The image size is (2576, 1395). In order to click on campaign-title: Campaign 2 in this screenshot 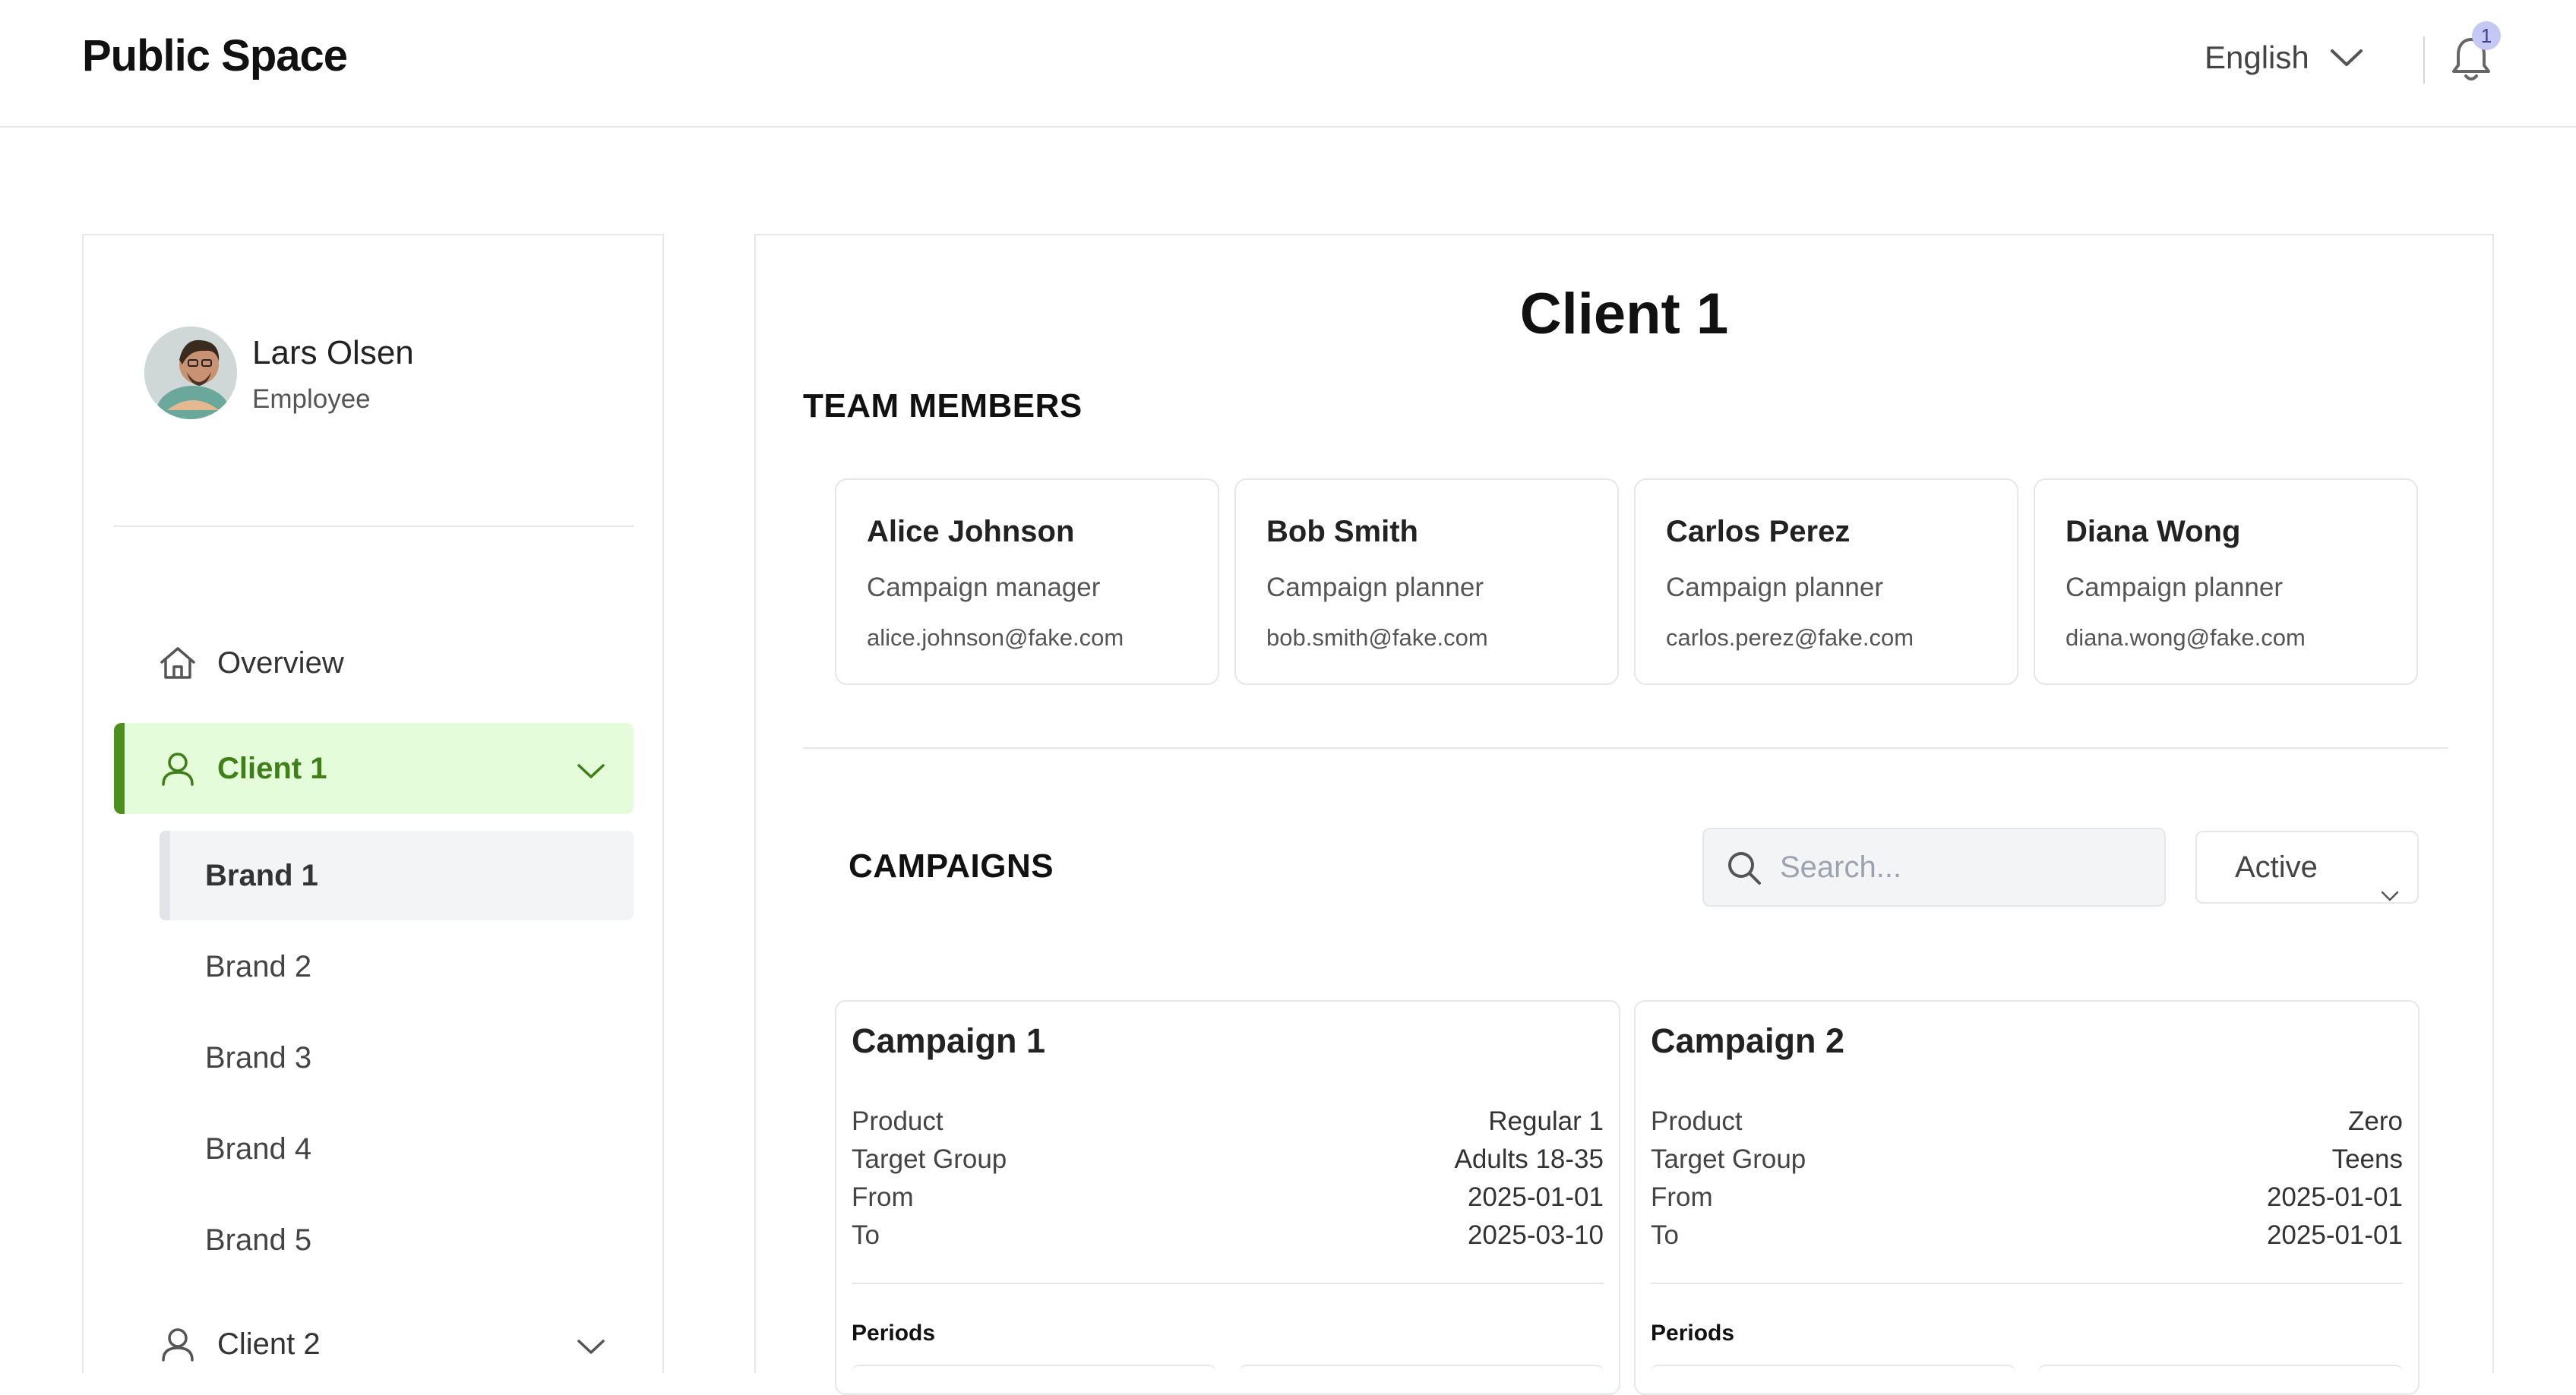, I will do `click(1748, 1040)`.